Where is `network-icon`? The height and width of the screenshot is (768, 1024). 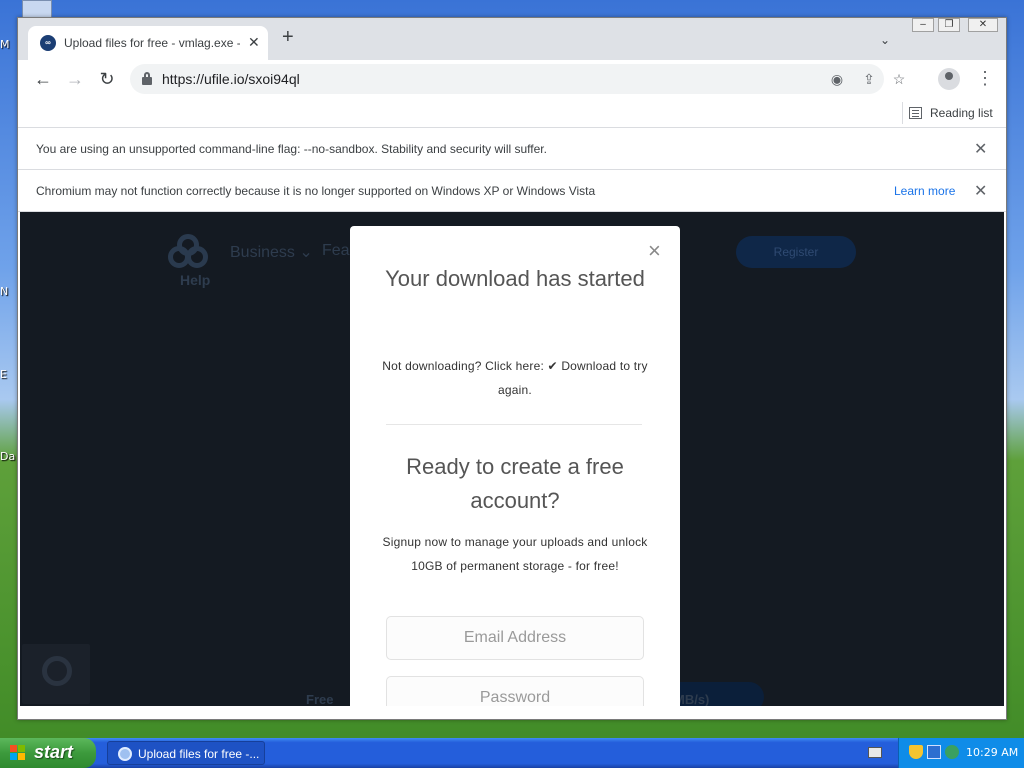
network-icon is located at coordinates (934, 752).